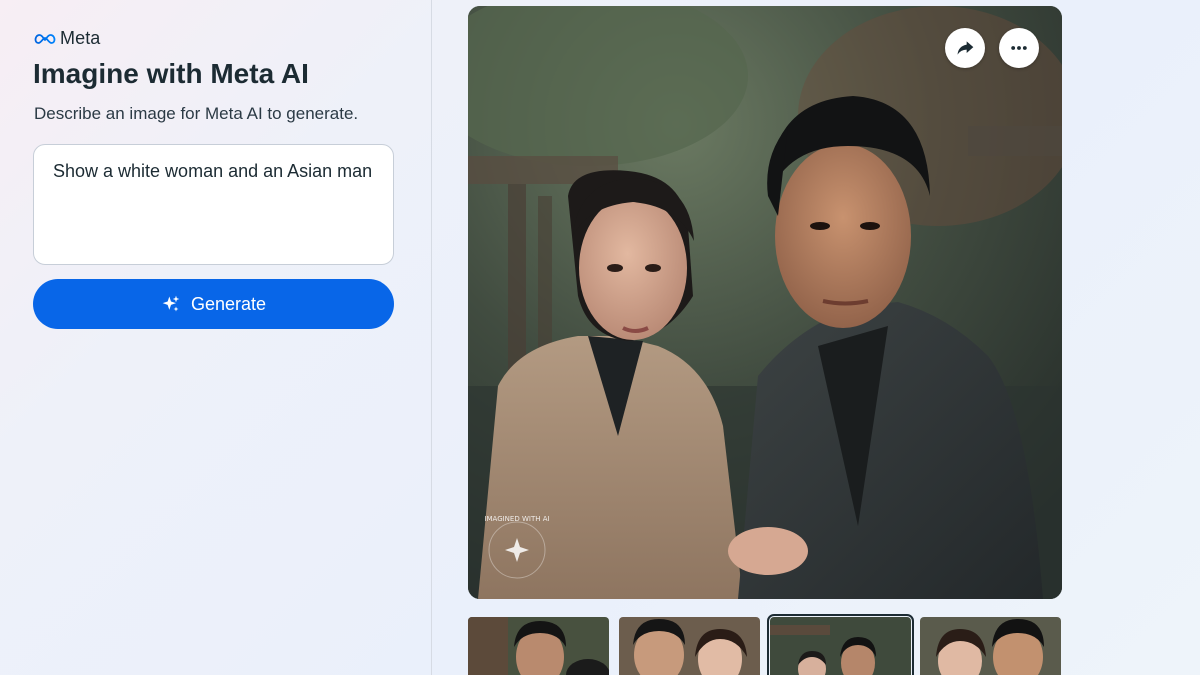 Image resolution: width=1200 pixels, height=675 pixels. I want to click on watermark-text: IMAGINED WITH AI, so click(516, 519).